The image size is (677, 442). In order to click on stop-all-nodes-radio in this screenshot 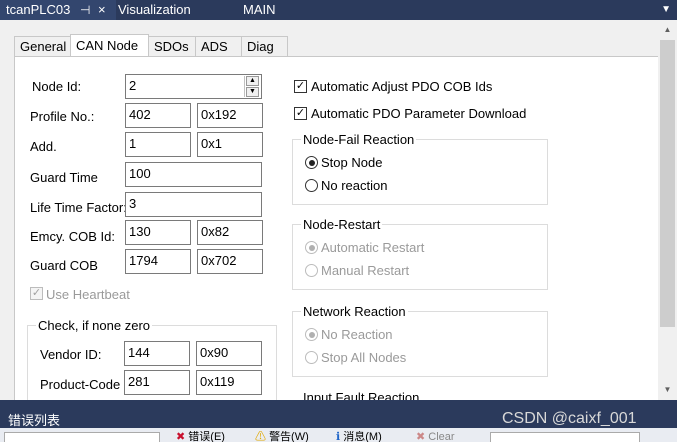, I will do `click(311, 357)`.